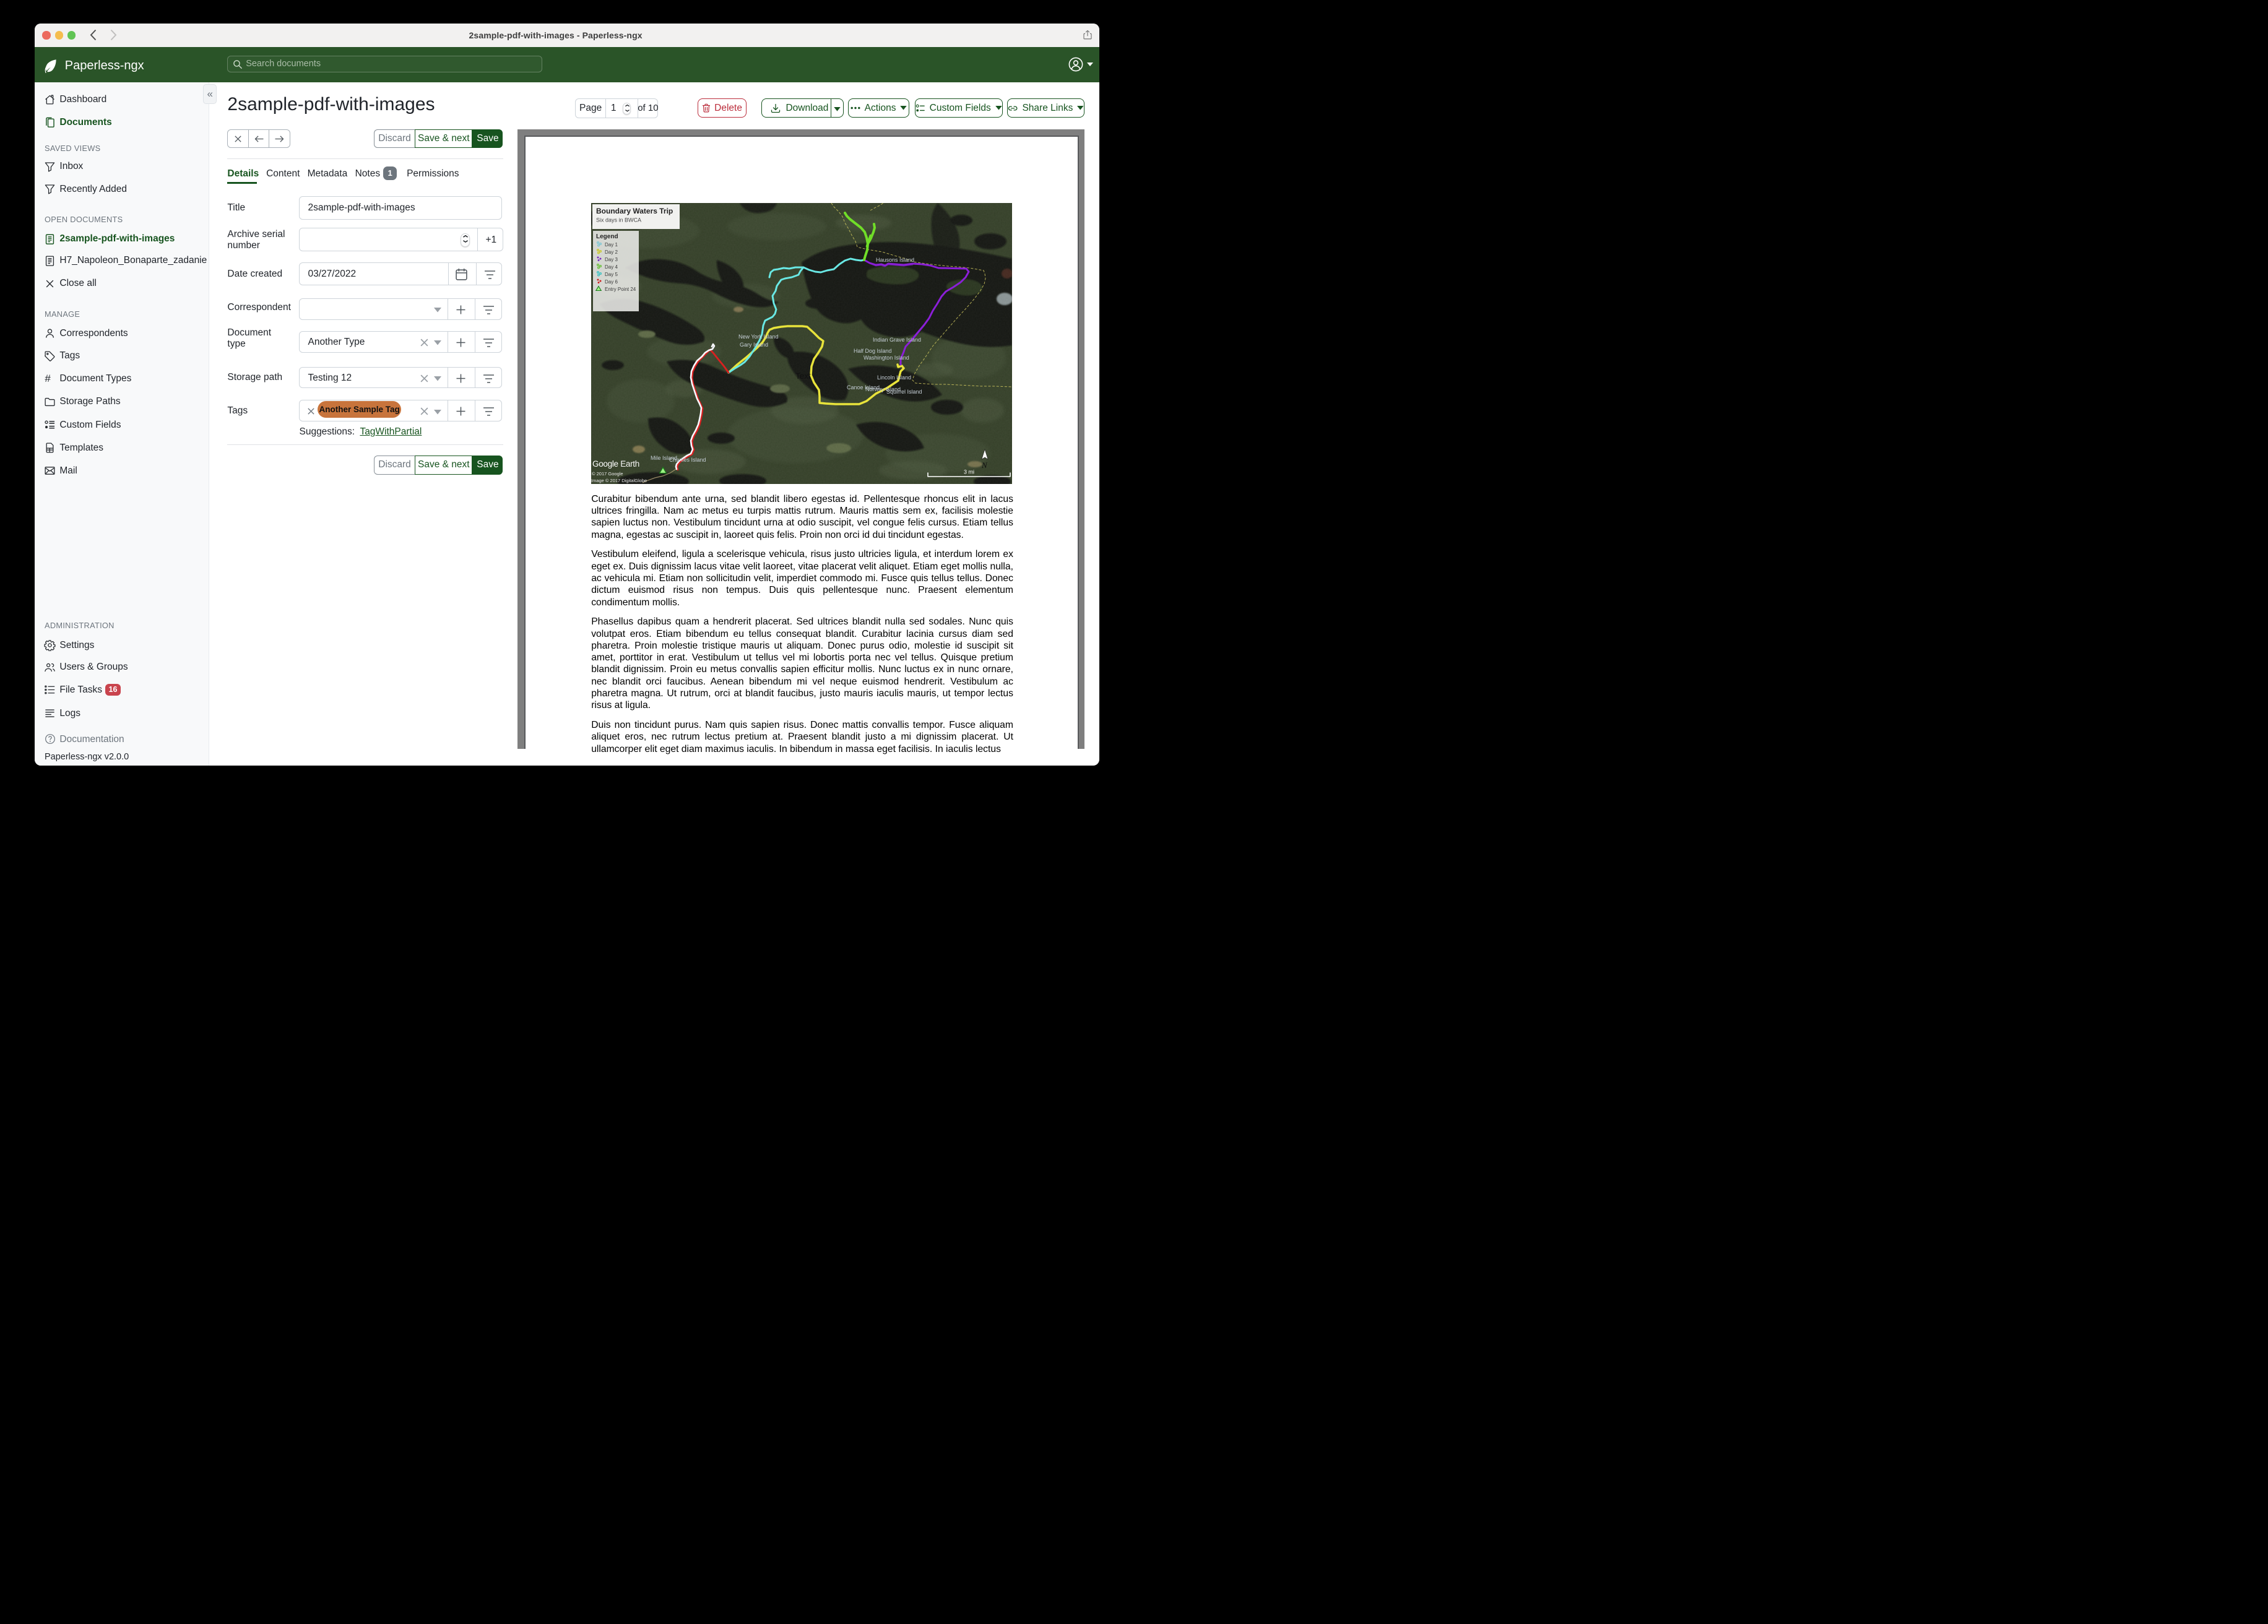 This screenshot has height=1624, width=2268. Describe the element at coordinates (618, 220) in the screenshot. I see `svg-text: Six days in BWCA` at that location.